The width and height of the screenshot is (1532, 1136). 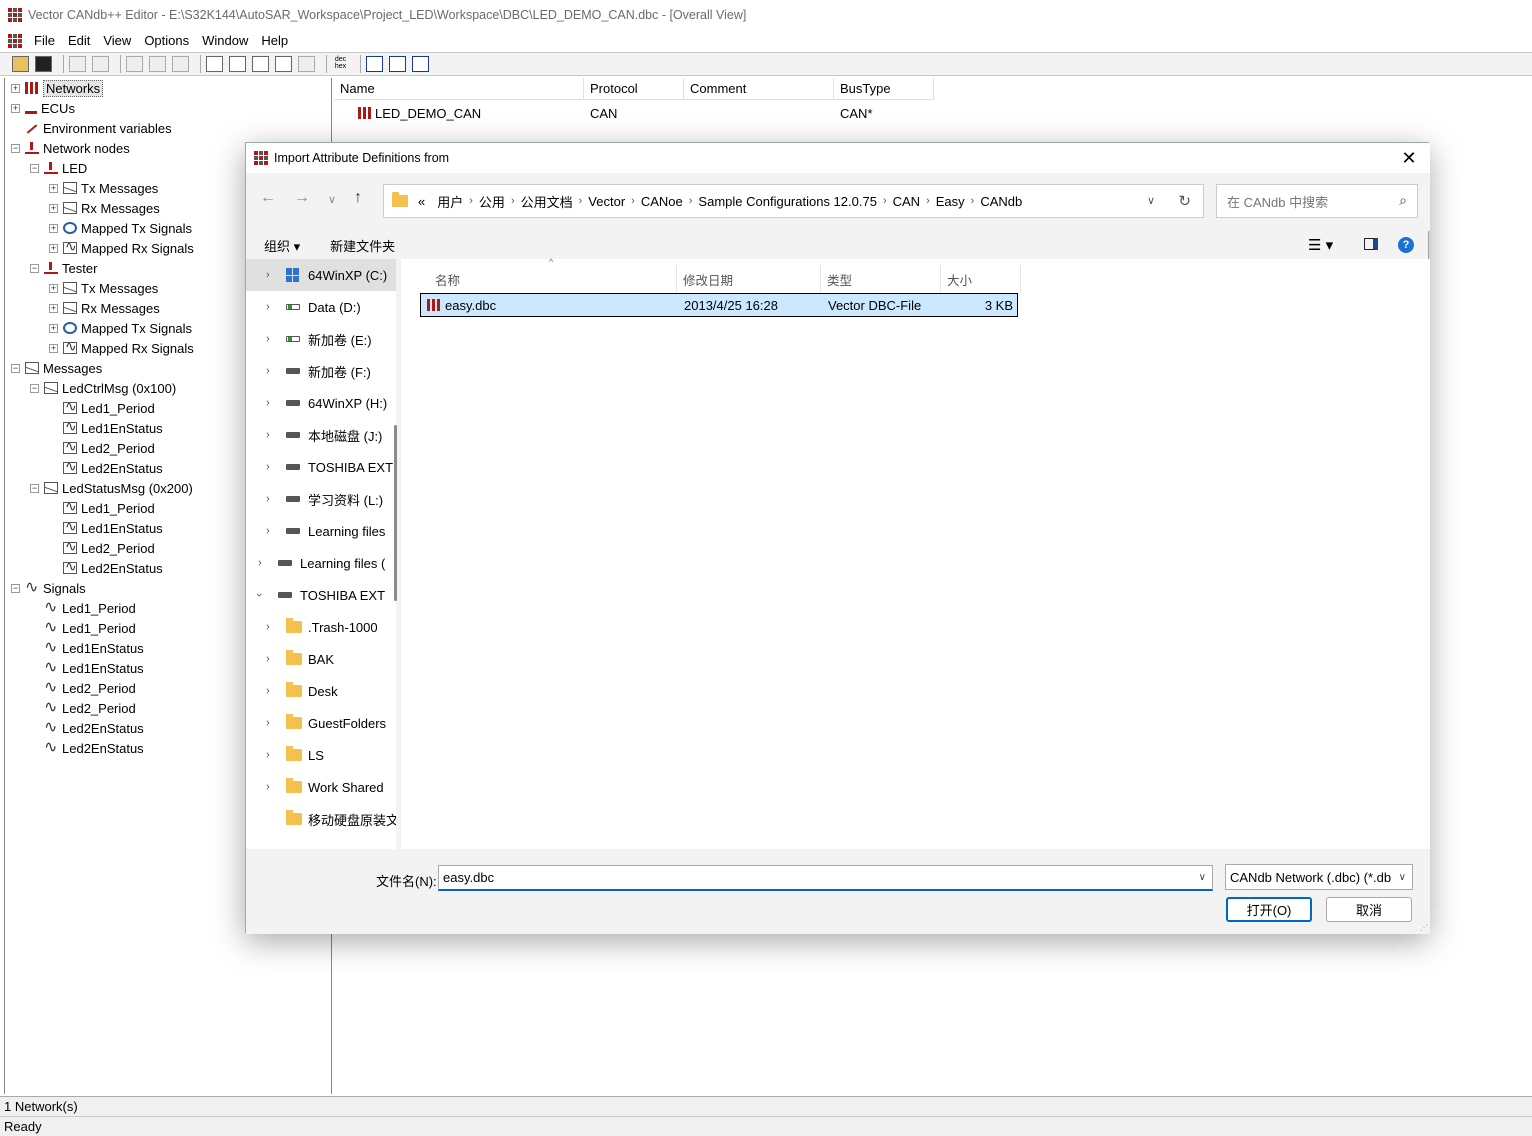 What do you see at coordinates (1151, 200) in the screenshot?
I see `address-dropdown-icon: ∨` at bounding box center [1151, 200].